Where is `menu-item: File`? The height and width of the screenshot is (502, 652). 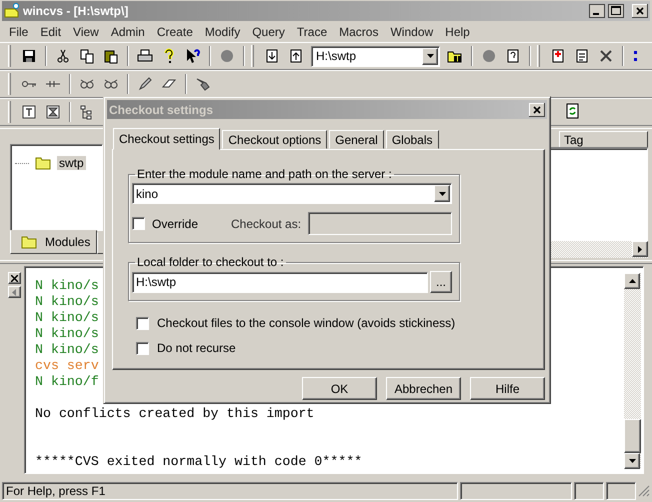
menu-item: File is located at coordinates (18, 31).